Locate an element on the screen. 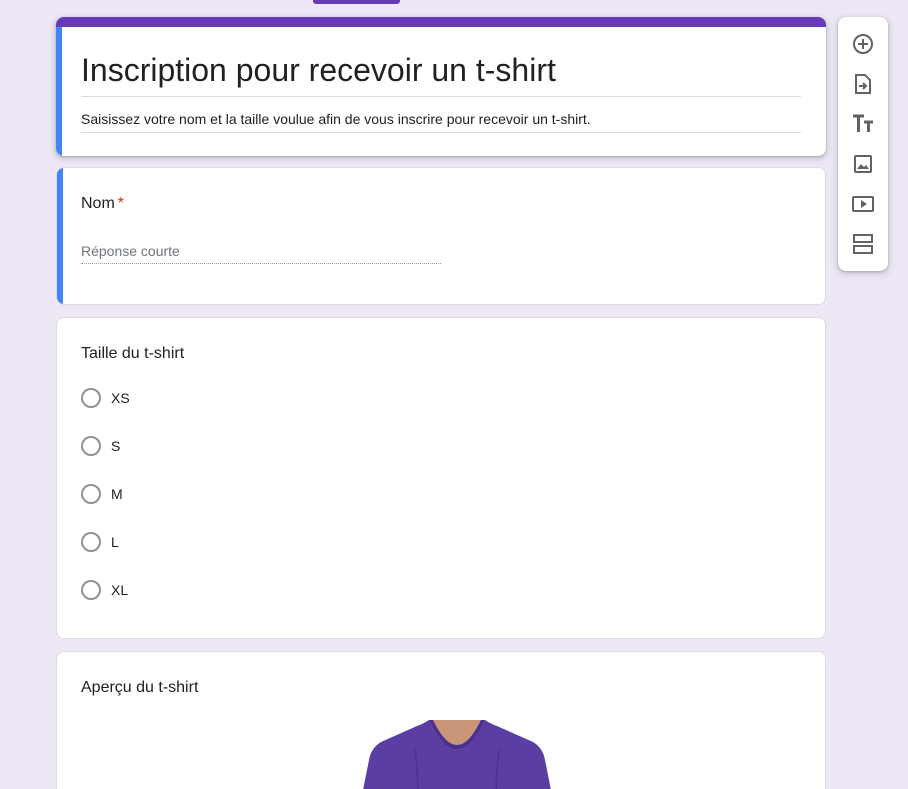  import-questions-icon is located at coordinates (863, 84).